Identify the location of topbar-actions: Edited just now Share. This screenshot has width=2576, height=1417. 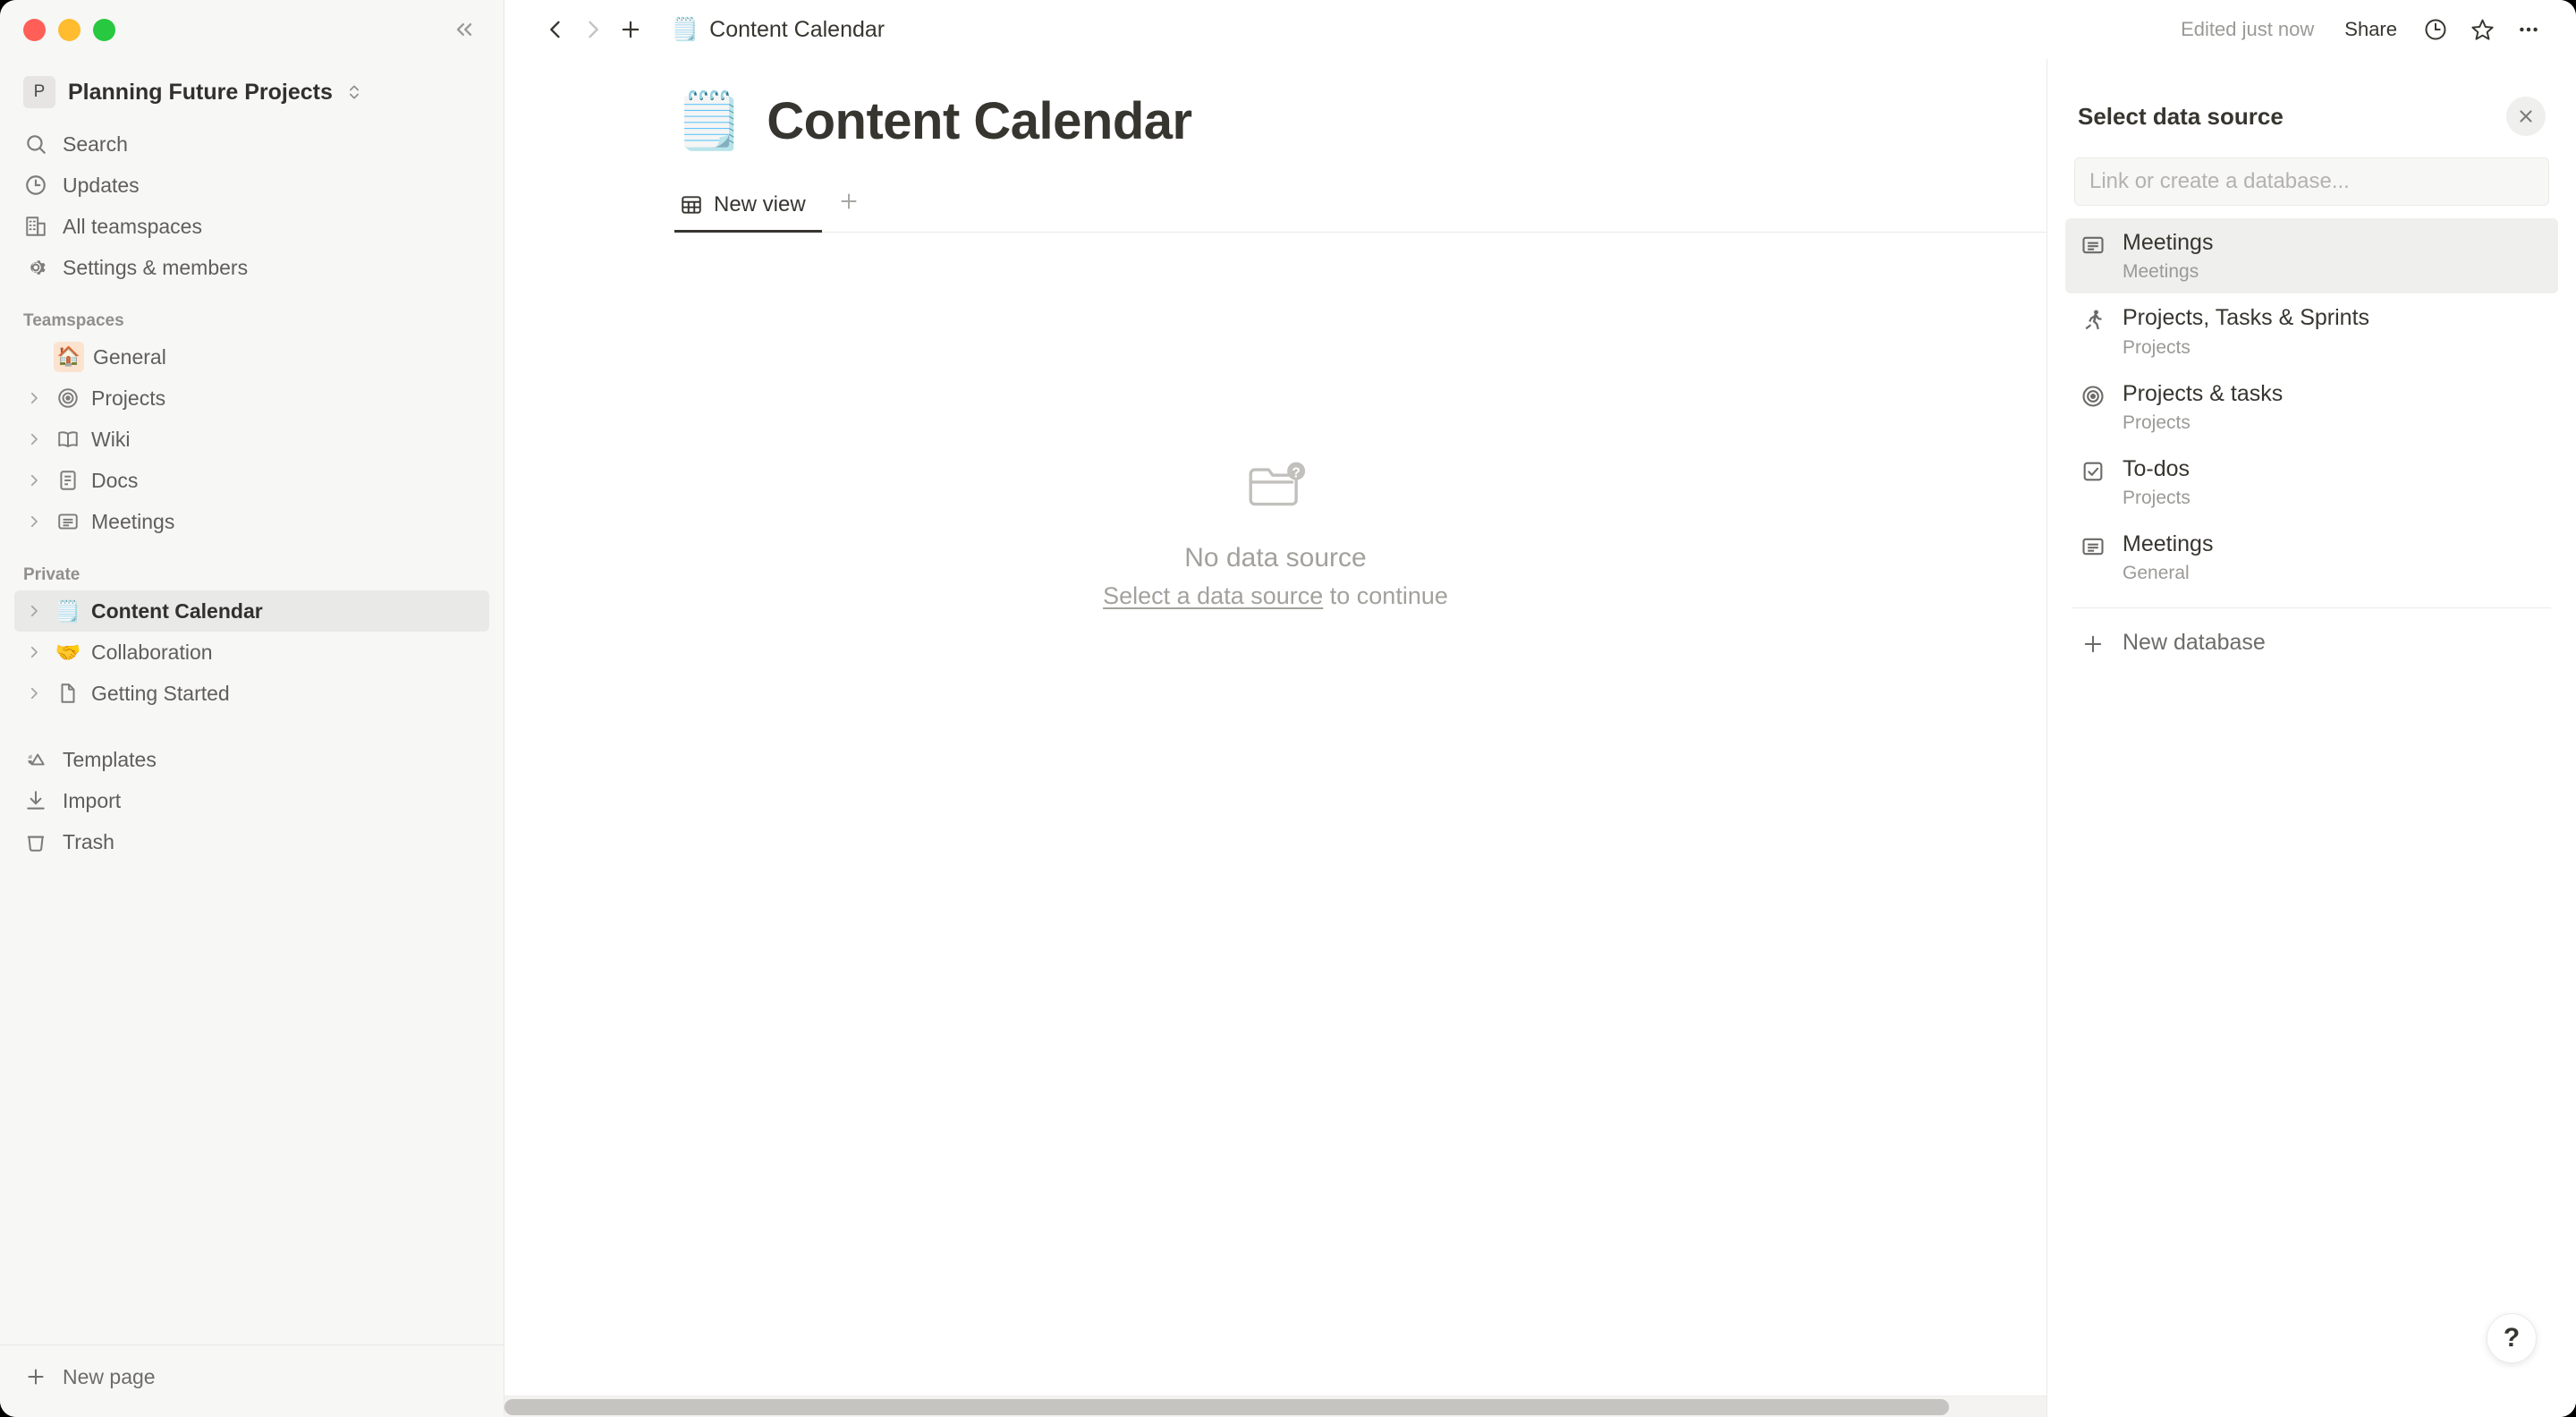
(2358, 30).